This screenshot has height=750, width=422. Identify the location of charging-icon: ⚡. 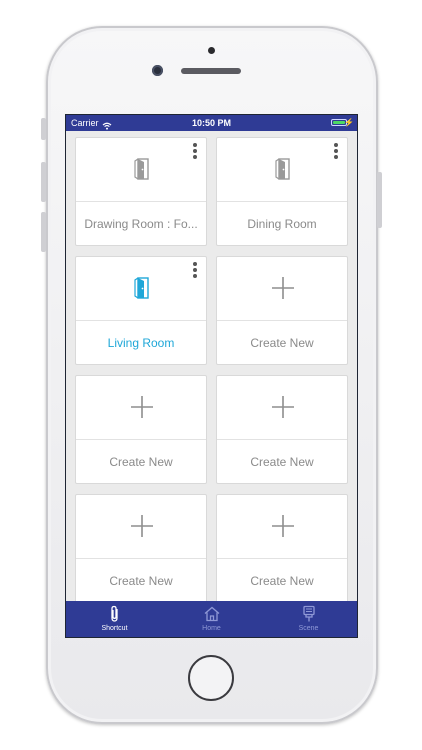
(349, 122).